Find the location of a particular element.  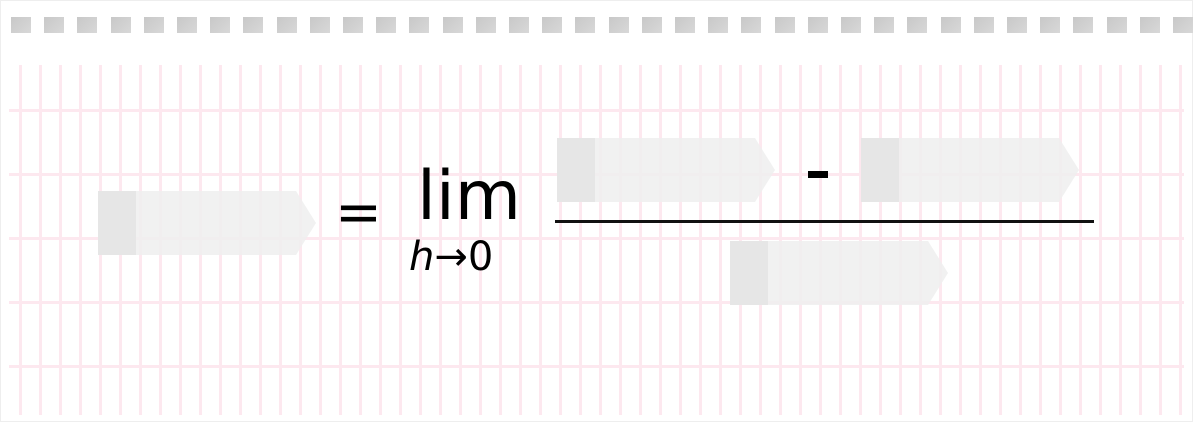

lim-variable: h is located at coordinates (422, 257).